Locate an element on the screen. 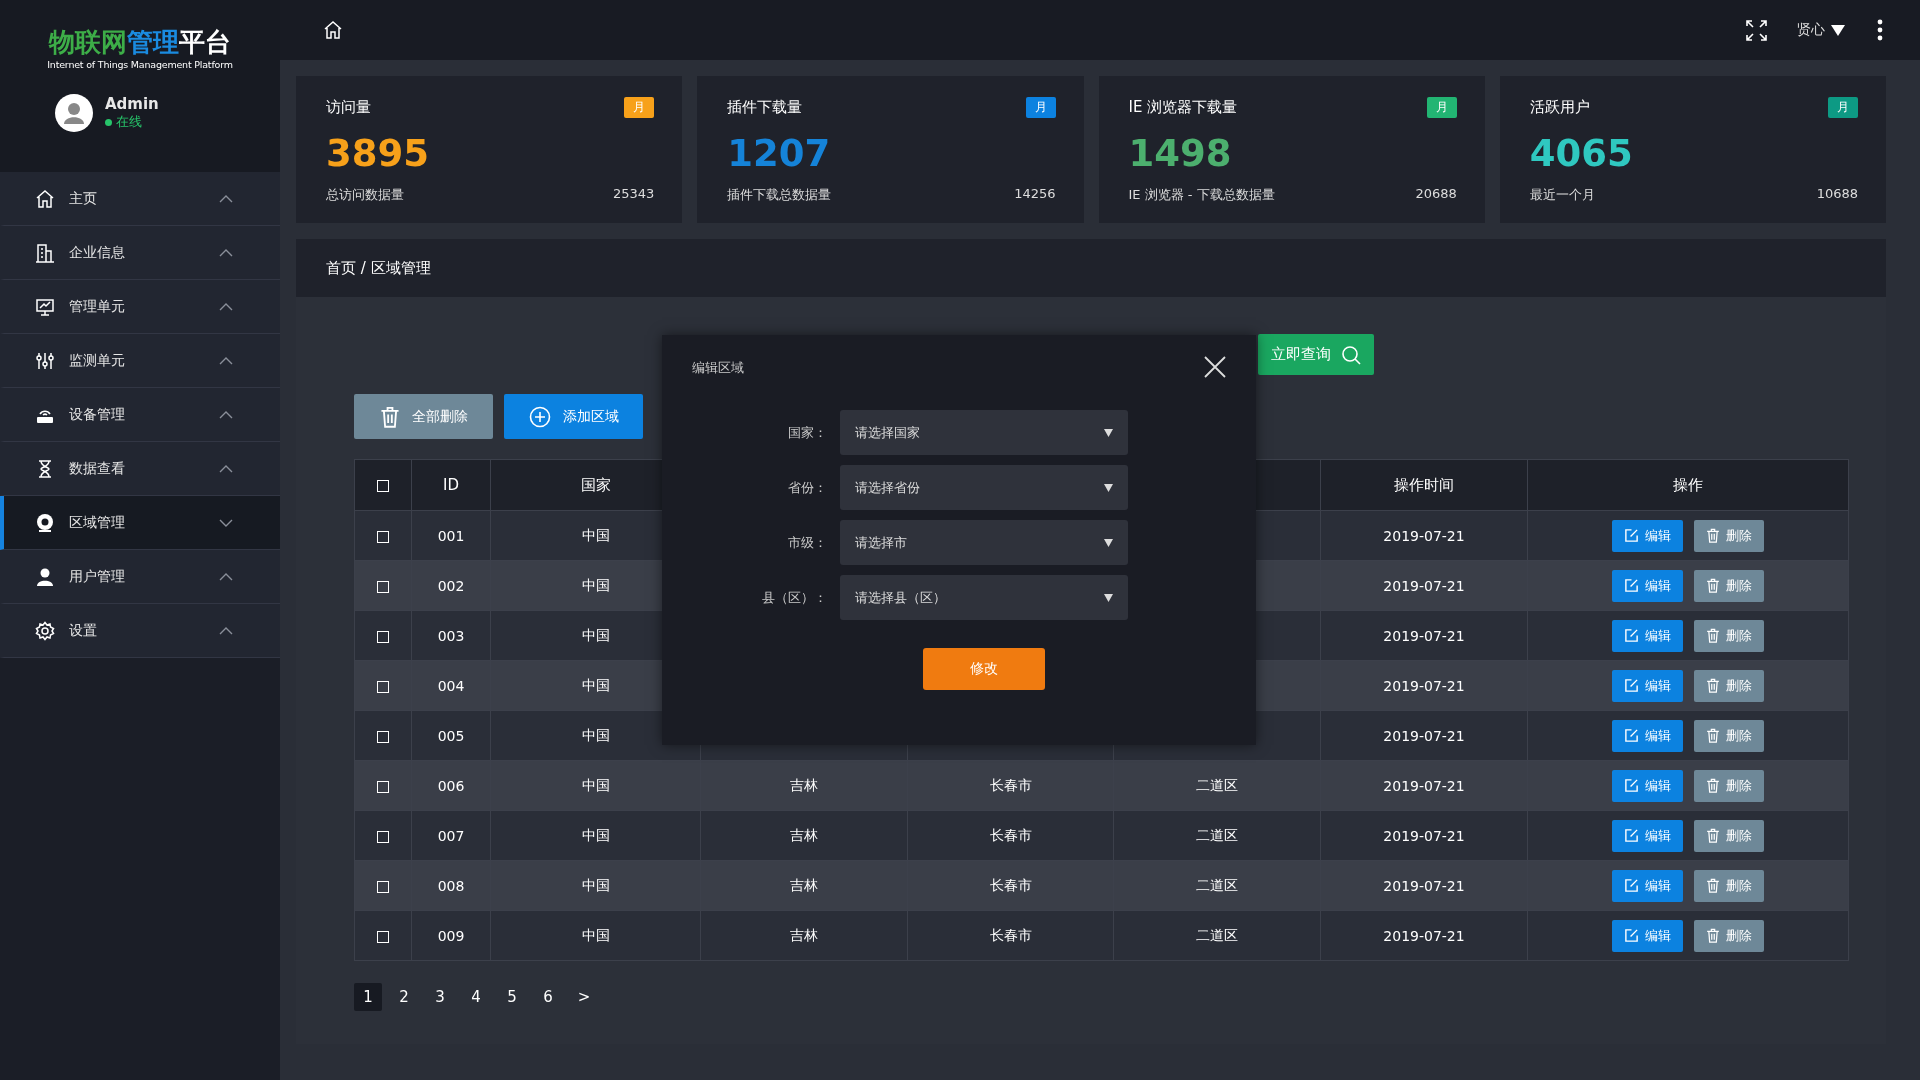 Image resolution: width=1920 pixels, height=1080 pixels. delete-all-button: 全部删除 is located at coordinates (423, 416).